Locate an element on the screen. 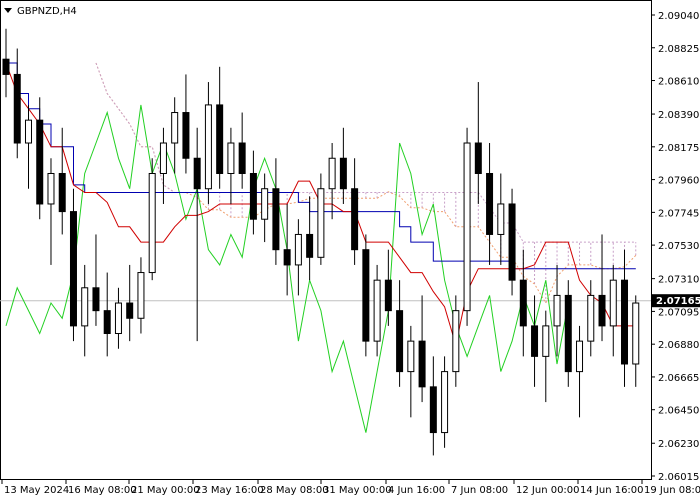  x-tick-label: 16 May 08:00 is located at coordinates (102, 490).